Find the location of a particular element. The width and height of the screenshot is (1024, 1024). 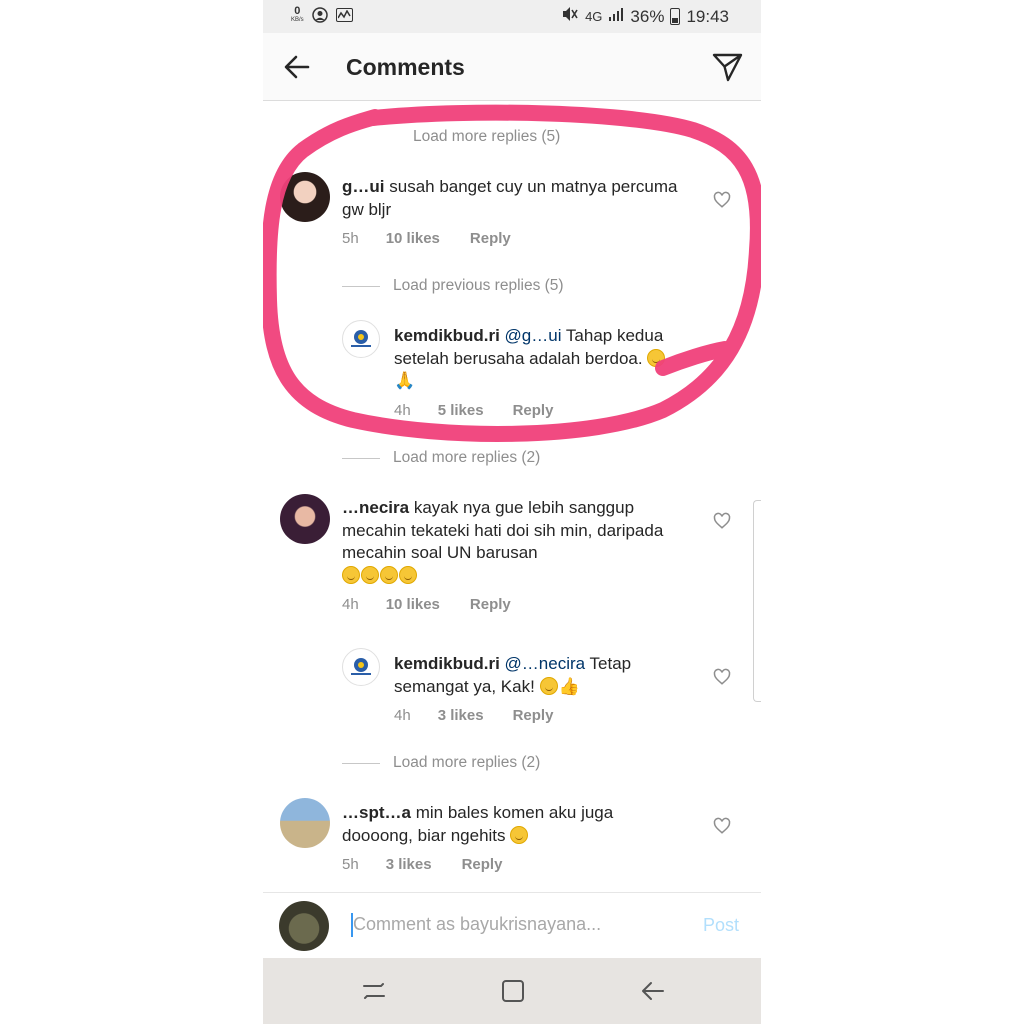

status-bar: 0 KB/s 4G 36% 19:43 is located at coordinates (512, 16).